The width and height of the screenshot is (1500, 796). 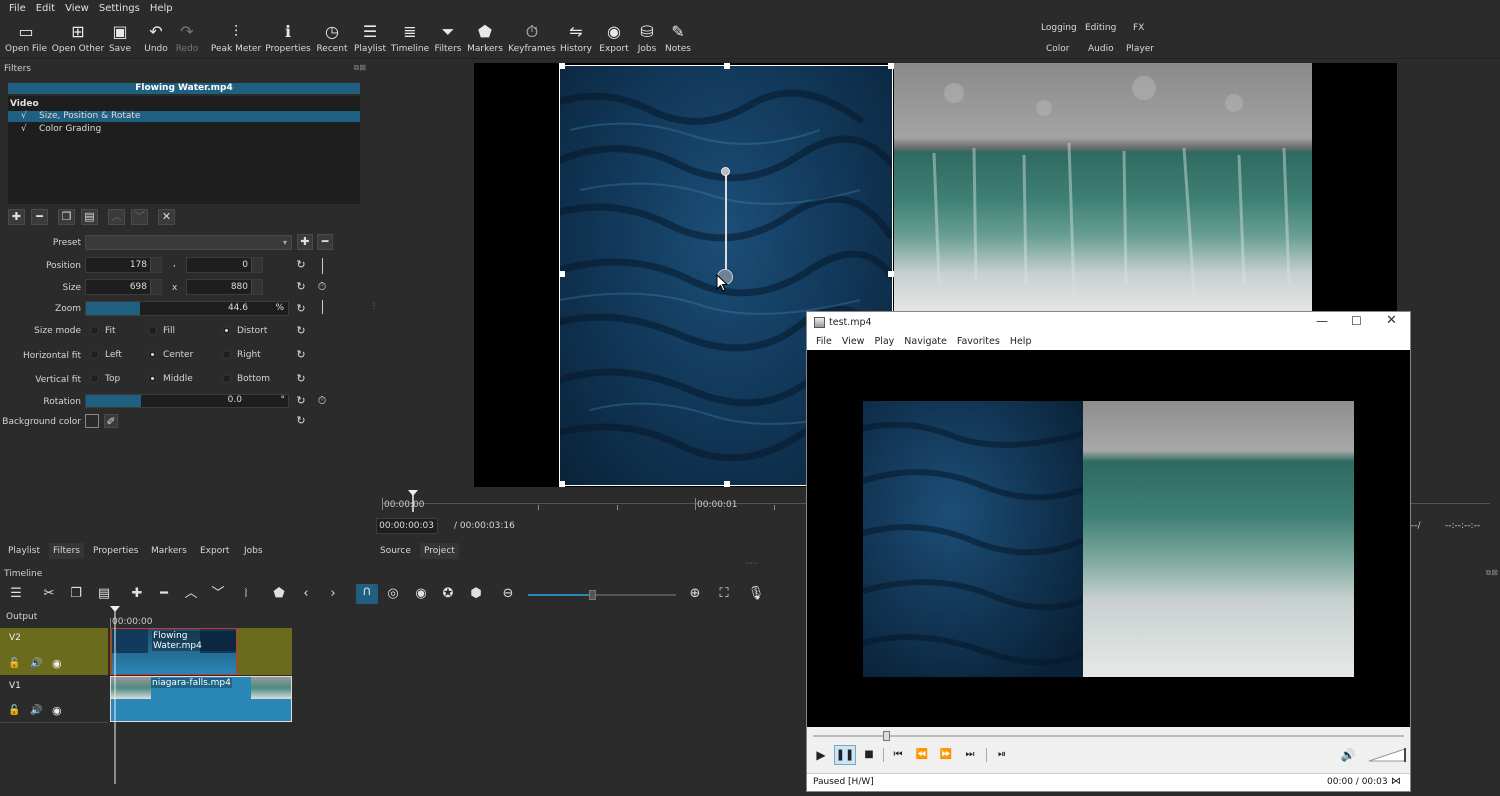 I want to click on open-file-button: ▭ Open File, so click(x=26, y=38).